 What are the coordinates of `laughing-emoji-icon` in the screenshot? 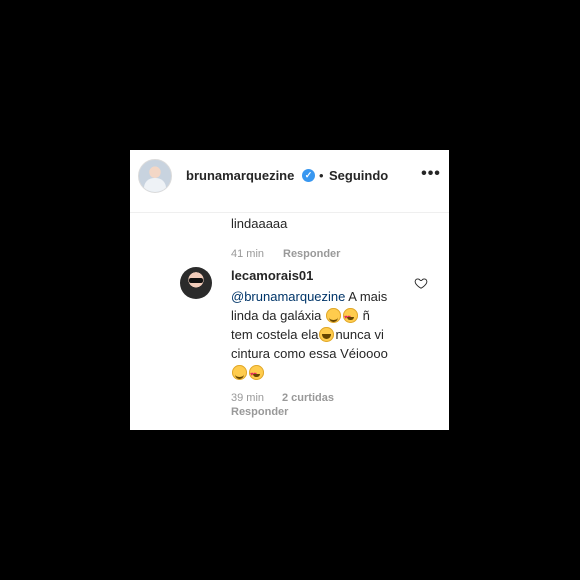 It's located at (327, 334).